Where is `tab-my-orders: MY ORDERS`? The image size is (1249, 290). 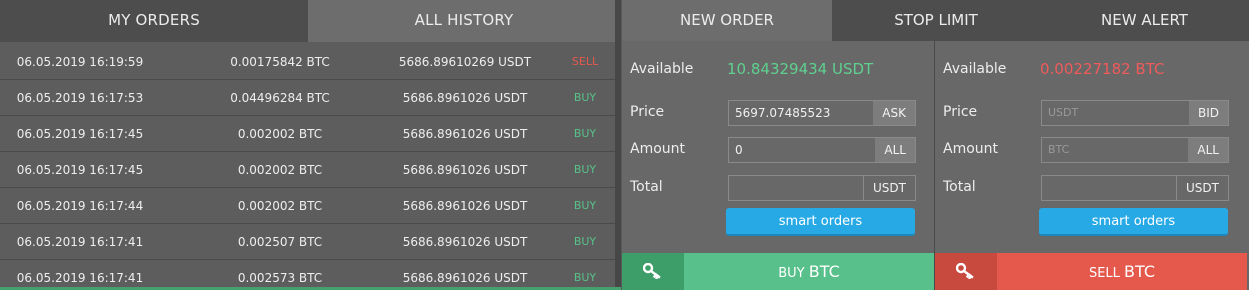 tab-my-orders: MY ORDERS is located at coordinates (154, 21).